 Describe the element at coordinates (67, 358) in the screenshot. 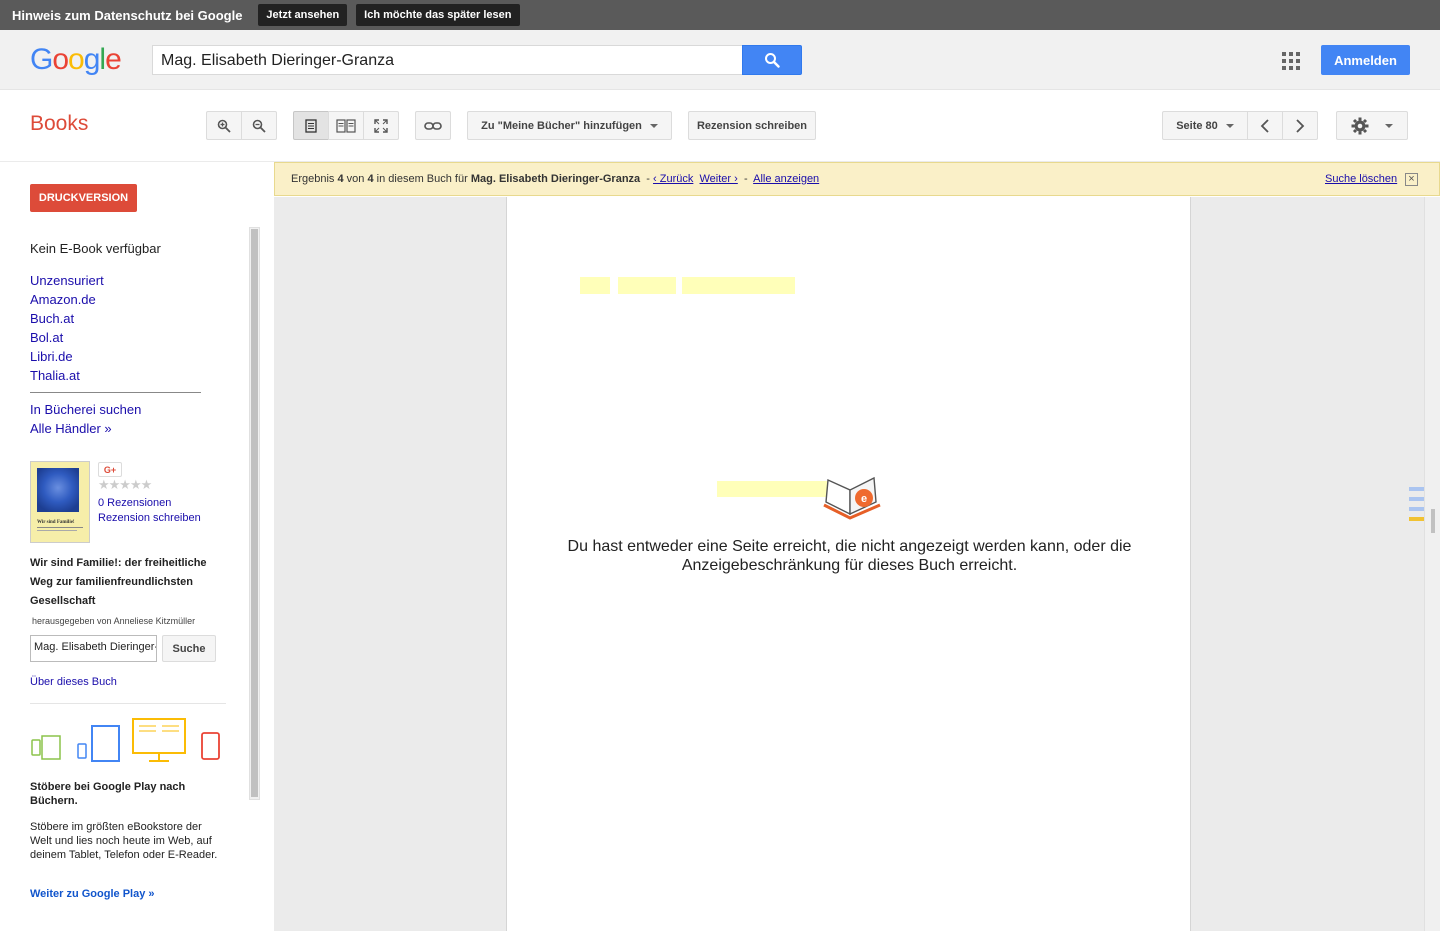

I see `store-link: Libri.de` at that location.